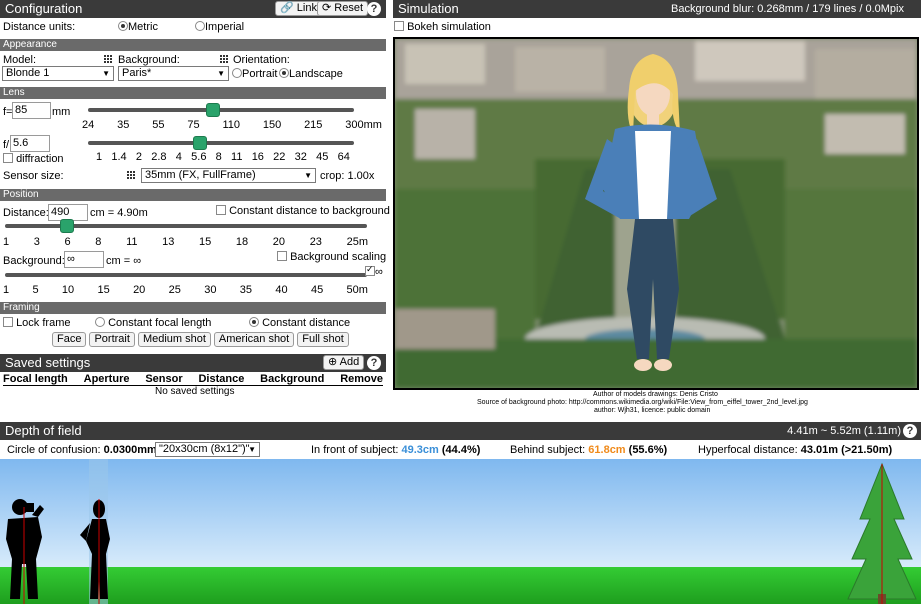 This screenshot has width=921, height=604. Describe the element at coordinates (88, 125) in the screenshot. I see `focal-tick-label: 24` at that location.